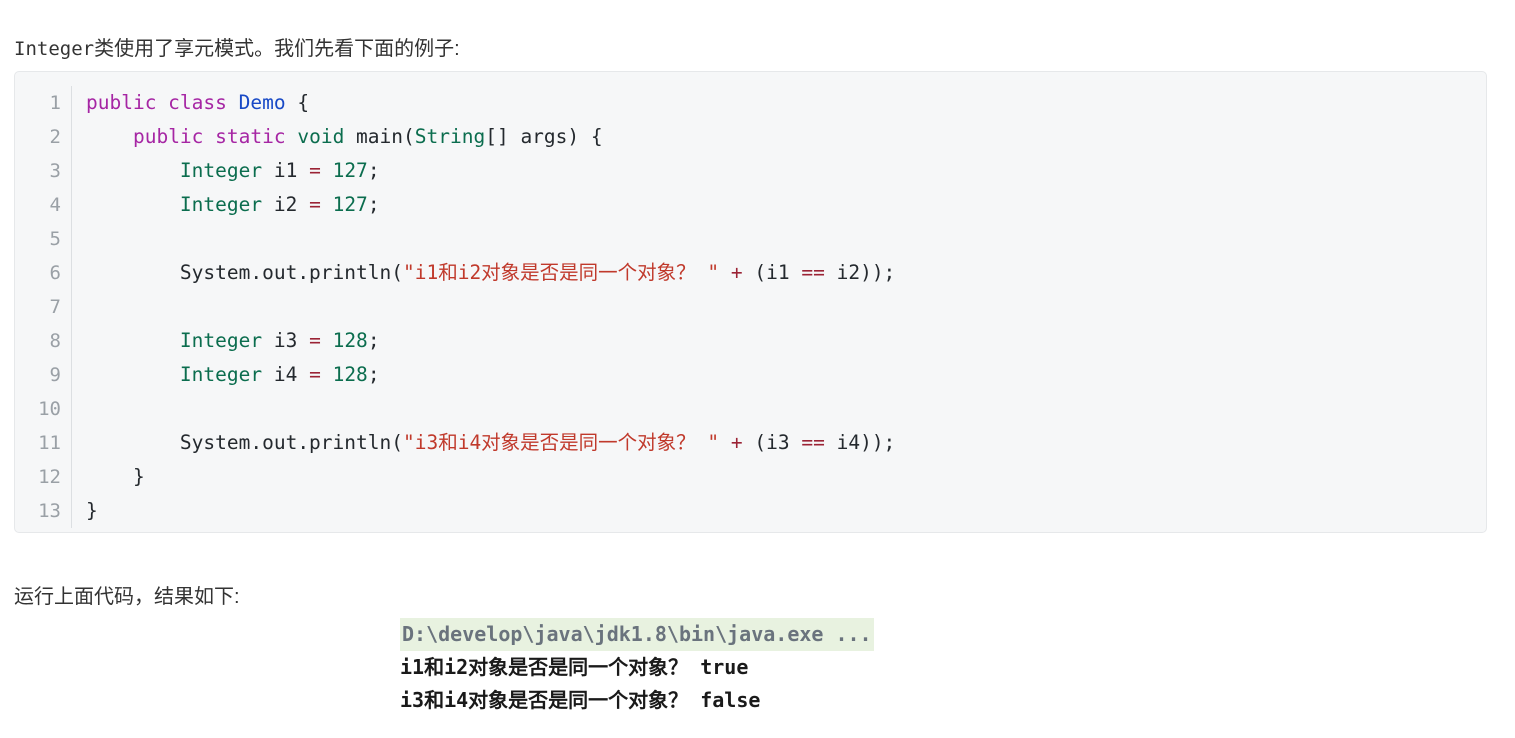 This screenshot has height=738, width=1515. Describe the element at coordinates (49, 477) in the screenshot. I see `line-number: 12` at that location.